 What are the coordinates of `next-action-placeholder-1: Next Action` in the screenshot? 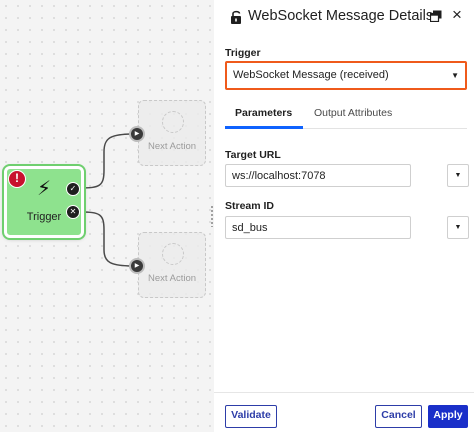 It's located at (172, 133).